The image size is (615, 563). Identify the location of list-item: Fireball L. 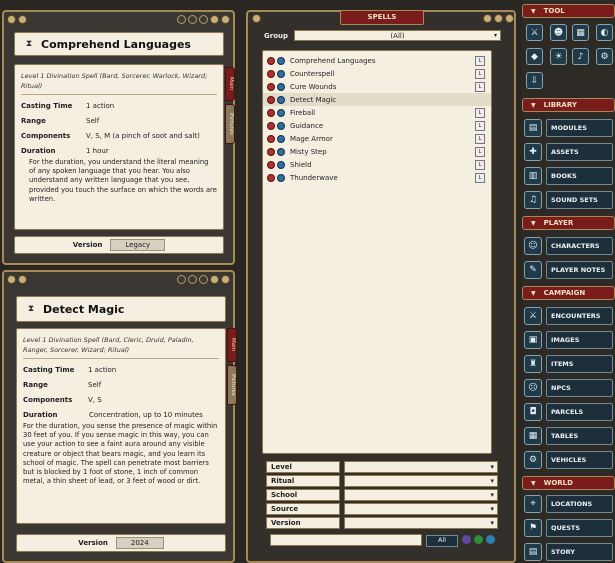
(377, 112).